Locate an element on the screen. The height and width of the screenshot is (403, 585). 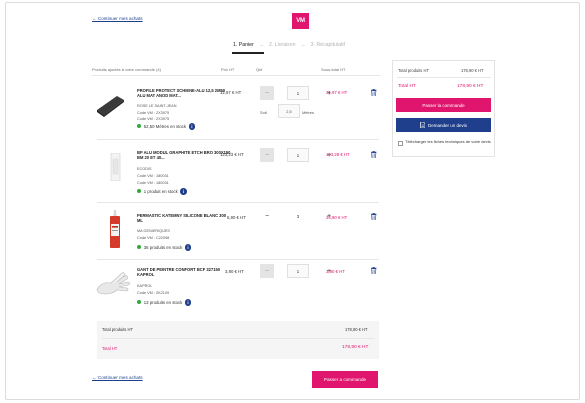
footer-subtotal-value: 178,90 € HT is located at coordinates (356, 329).